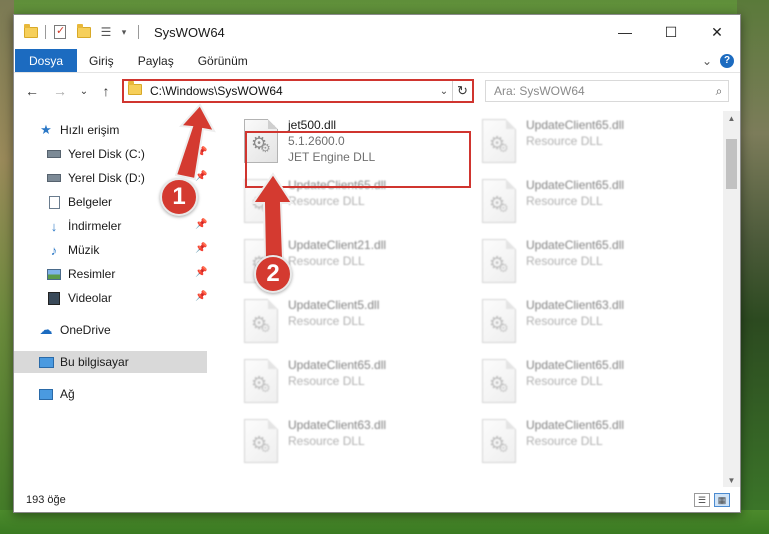 The height and width of the screenshot is (534, 769). I want to click on sidebar-item-label: Resimler, so click(92, 274).